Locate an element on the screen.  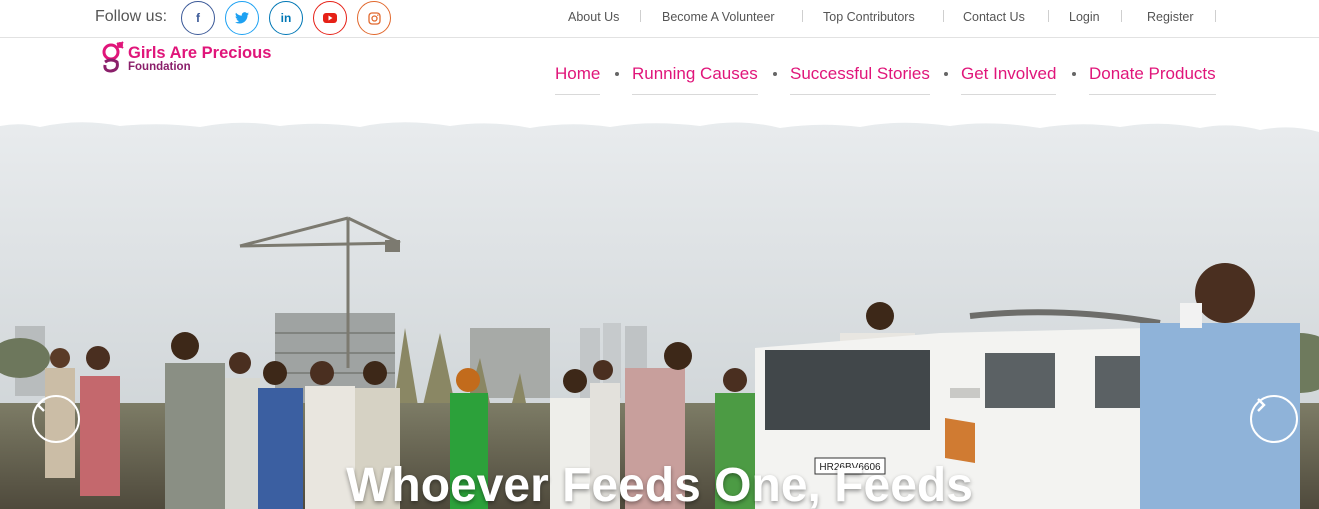
instagram-icon is located at coordinates (374, 18).